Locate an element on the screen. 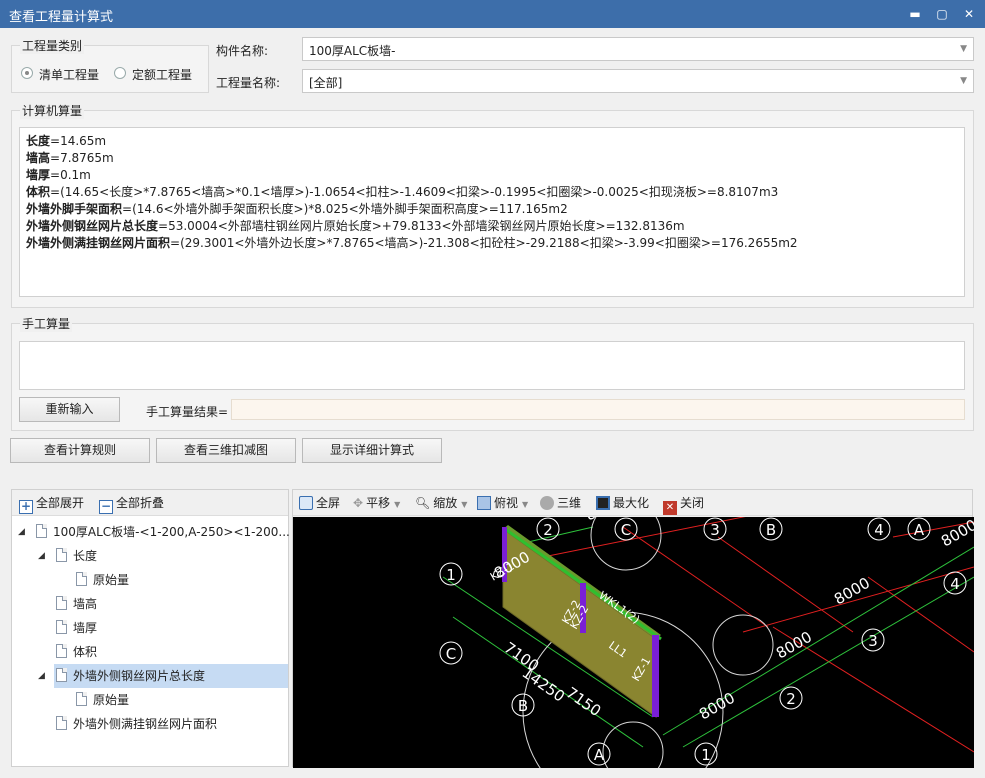  radio-bill-quantity-label: 清单工程量 is located at coordinates (69, 75).